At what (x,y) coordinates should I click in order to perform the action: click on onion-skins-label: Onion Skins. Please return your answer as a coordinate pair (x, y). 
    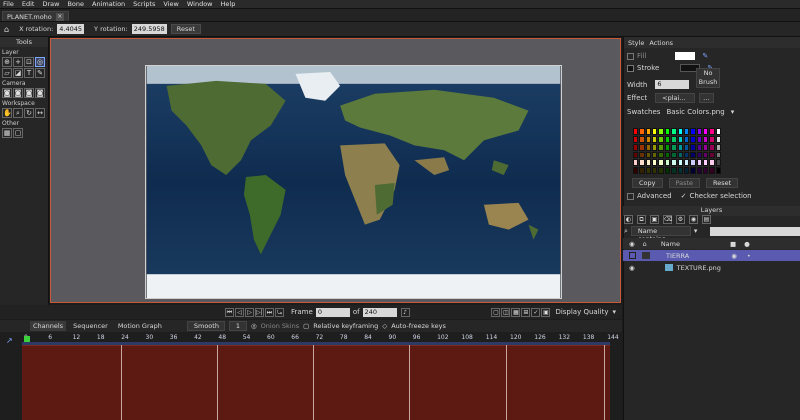
    Looking at the image, I should click on (280, 326).